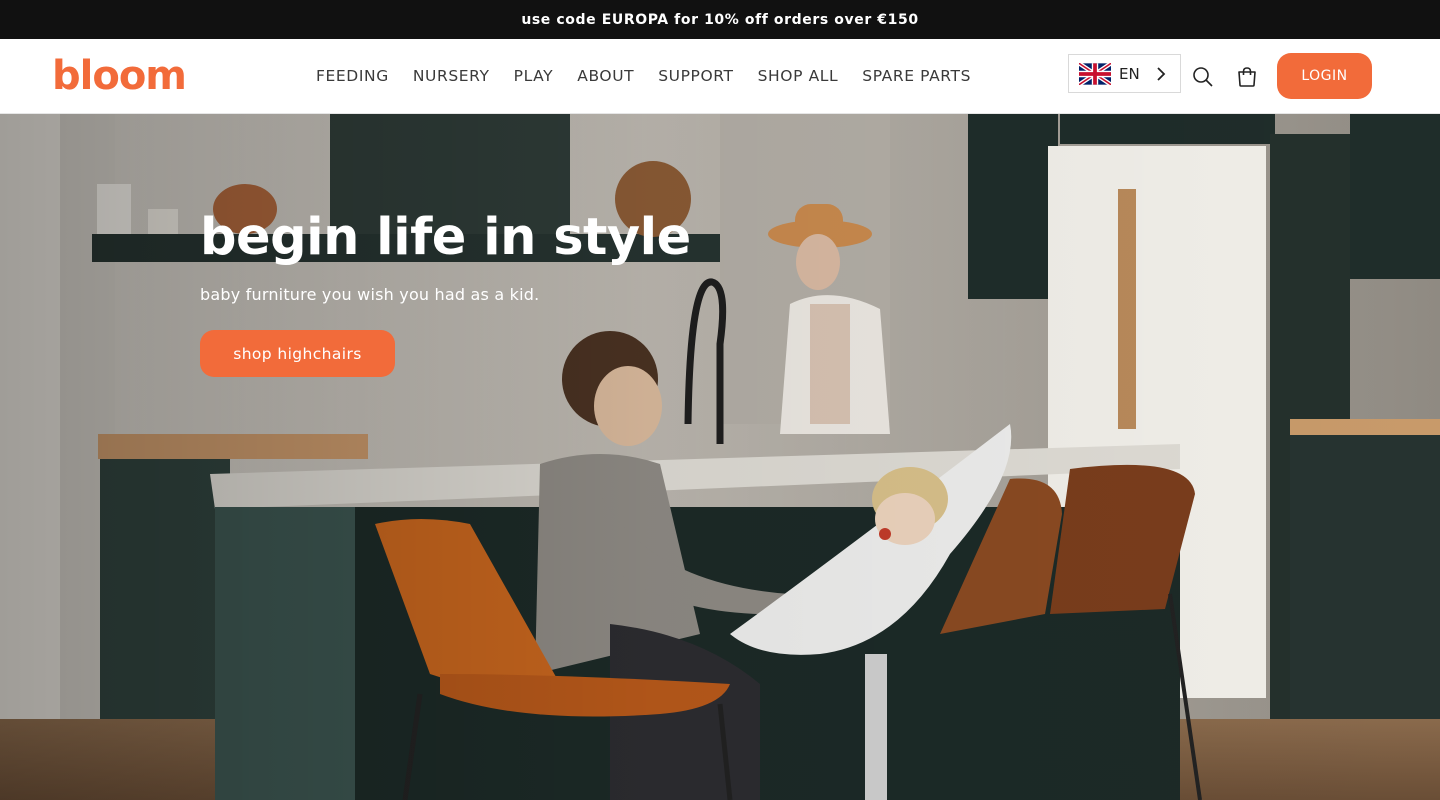 The image size is (1440, 800). I want to click on hero-title: begin life in style, so click(445, 237).